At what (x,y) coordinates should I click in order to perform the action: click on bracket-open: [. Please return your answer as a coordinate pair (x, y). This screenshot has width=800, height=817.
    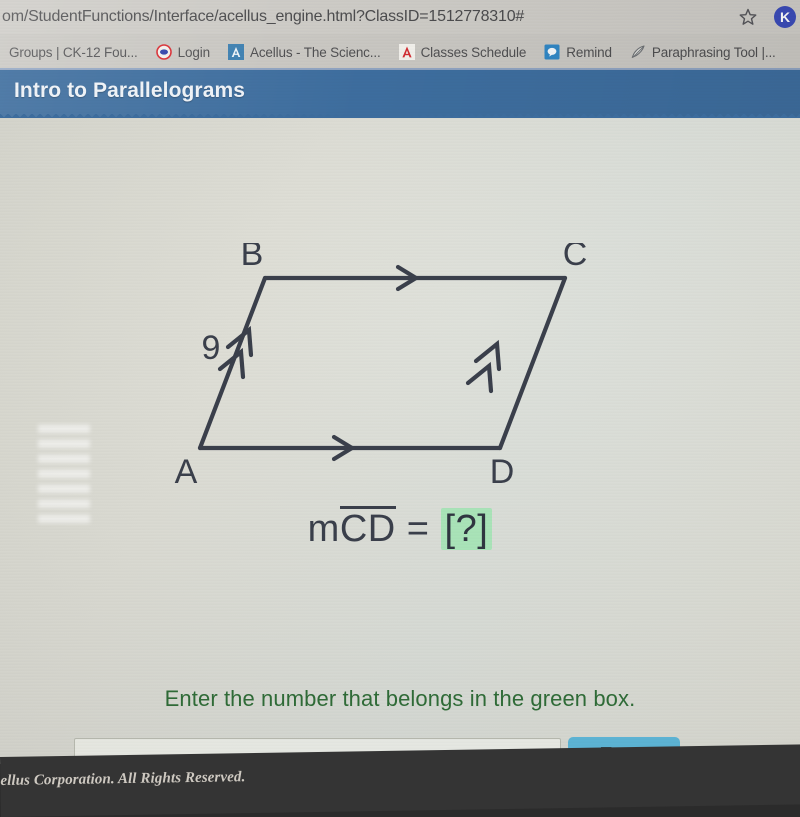
    Looking at the image, I should click on (450, 529).